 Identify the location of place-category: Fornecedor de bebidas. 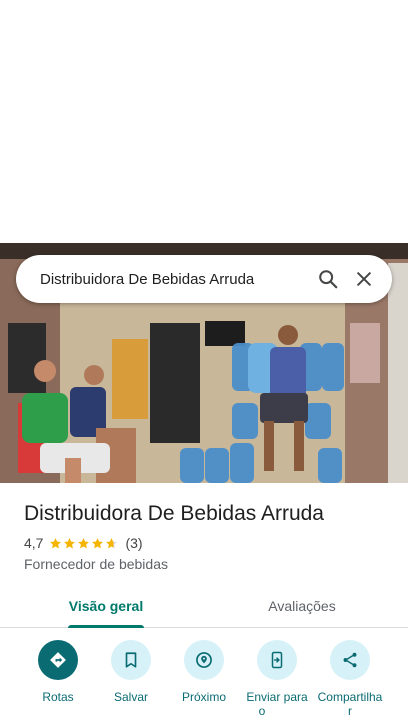
(96, 564).